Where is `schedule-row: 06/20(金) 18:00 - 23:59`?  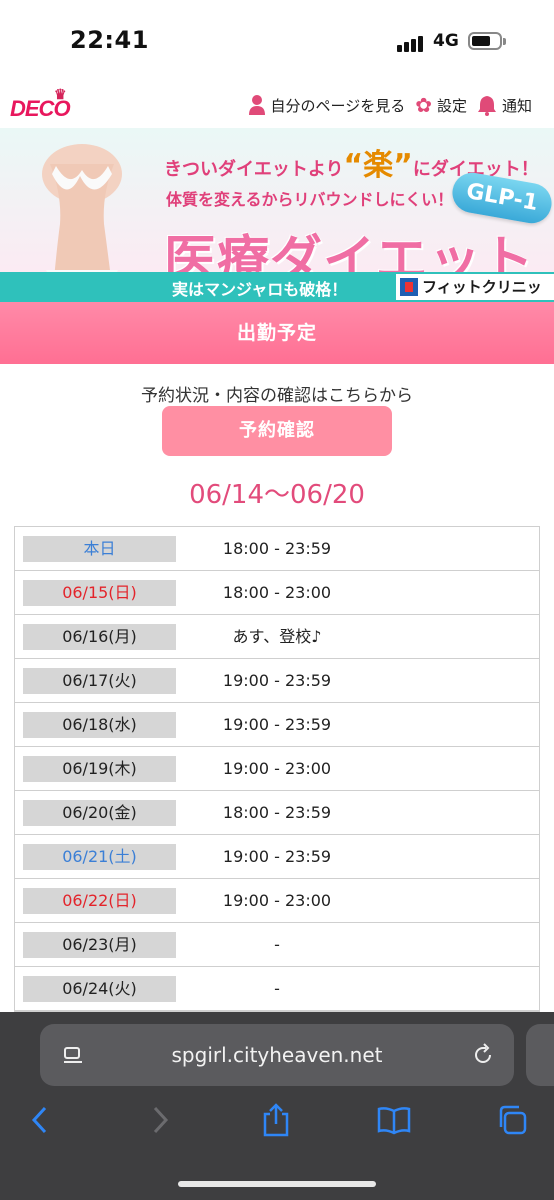 schedule-row: 06/20(金) 18:00 - 23:59 is located at coordinates (277, 813).